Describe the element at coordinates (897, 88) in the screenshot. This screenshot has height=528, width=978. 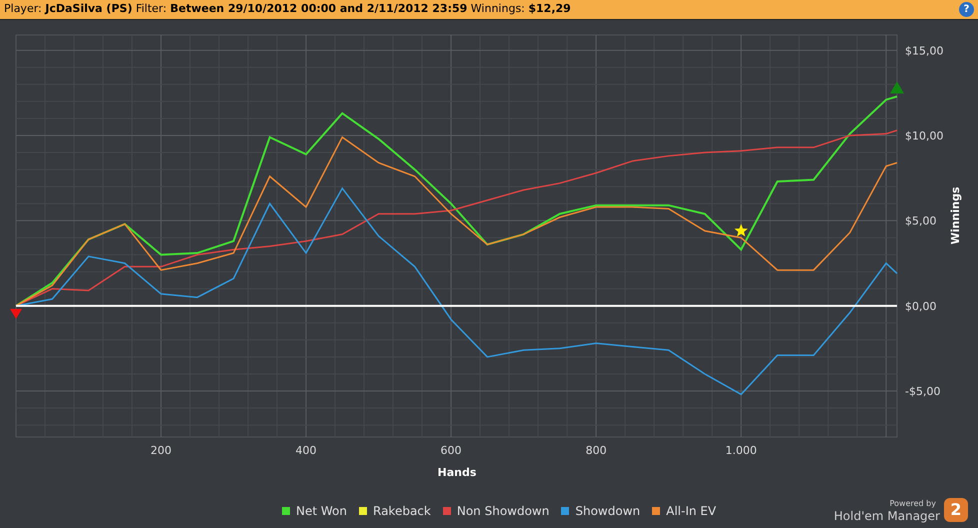
I see `peak-marker-icon` at that location.